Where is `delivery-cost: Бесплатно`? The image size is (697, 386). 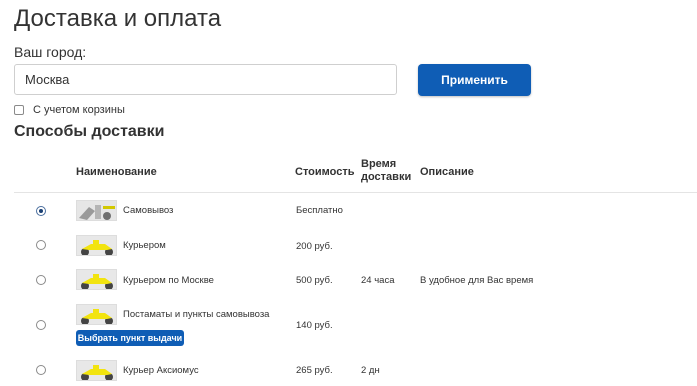
delivery-cost: Бесплатно is located at coordinates (319, 210).